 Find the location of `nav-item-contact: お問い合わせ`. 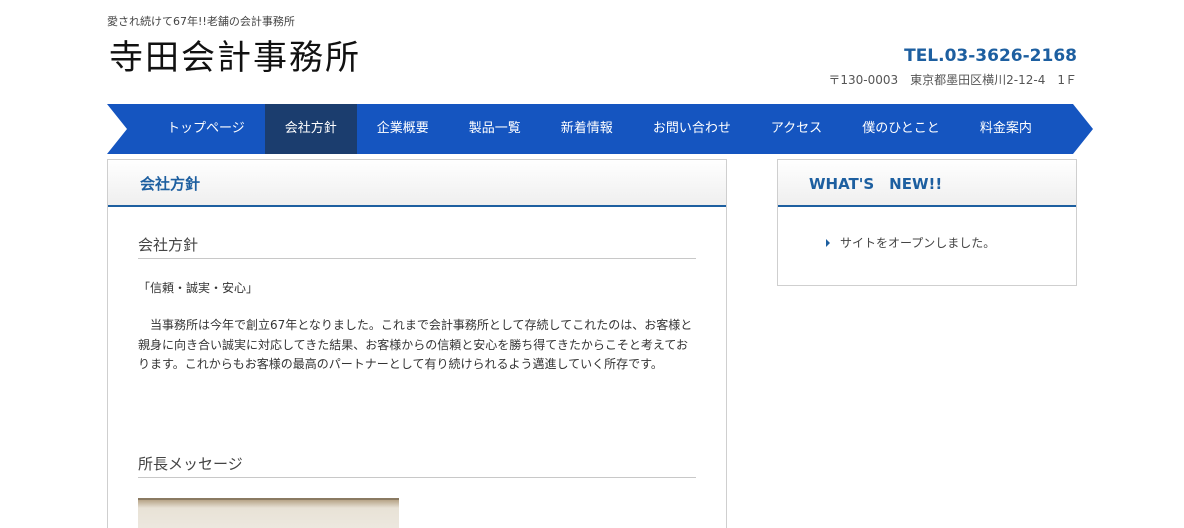

nav-item-contact: お問い合わせ is located at coordinates (692, 129).